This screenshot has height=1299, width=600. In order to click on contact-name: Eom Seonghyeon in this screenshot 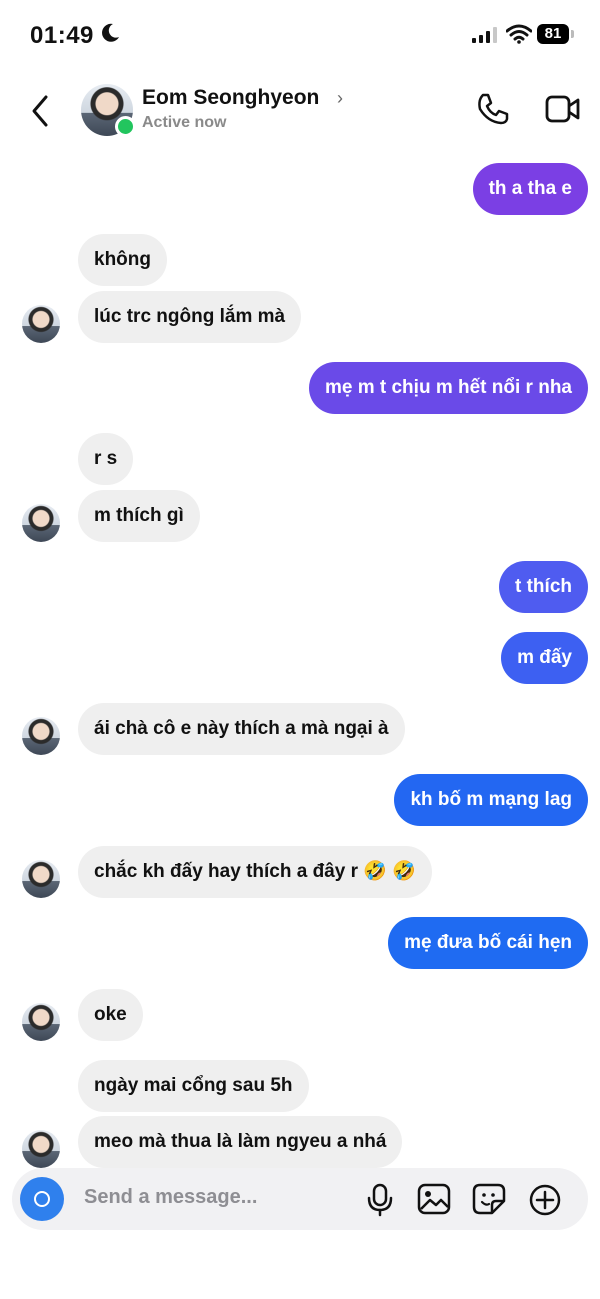, I will do `click(230, 98)`.